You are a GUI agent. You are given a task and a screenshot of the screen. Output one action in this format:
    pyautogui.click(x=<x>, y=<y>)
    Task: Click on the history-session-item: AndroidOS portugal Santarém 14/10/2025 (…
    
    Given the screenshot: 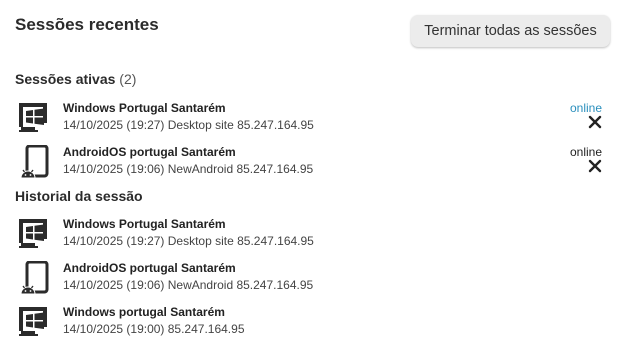 What is the action you would take?
    pyautogui.click(x=315, y=280)
    